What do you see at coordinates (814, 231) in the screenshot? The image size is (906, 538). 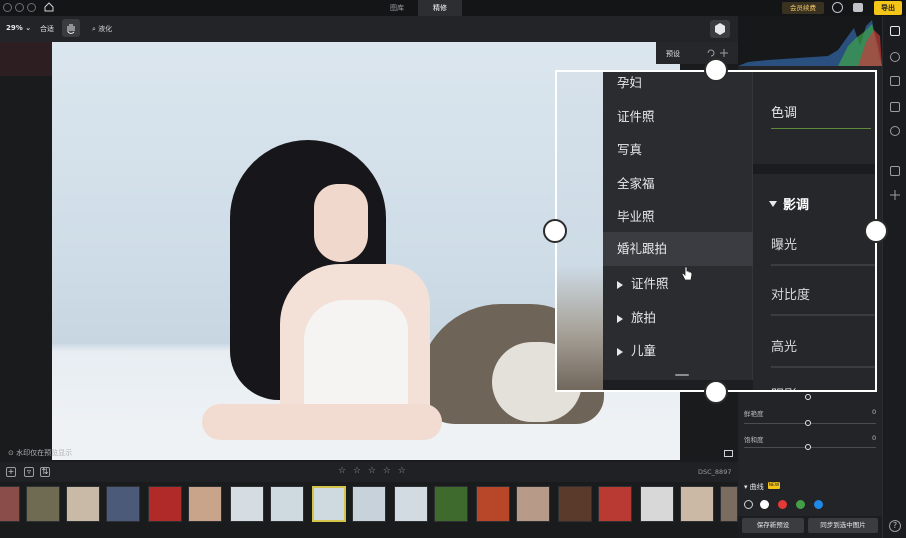 I see `zoom-adjustments: 色调 影调 曝光 对比度 高光 阴影` at bounding box center [814, 231].